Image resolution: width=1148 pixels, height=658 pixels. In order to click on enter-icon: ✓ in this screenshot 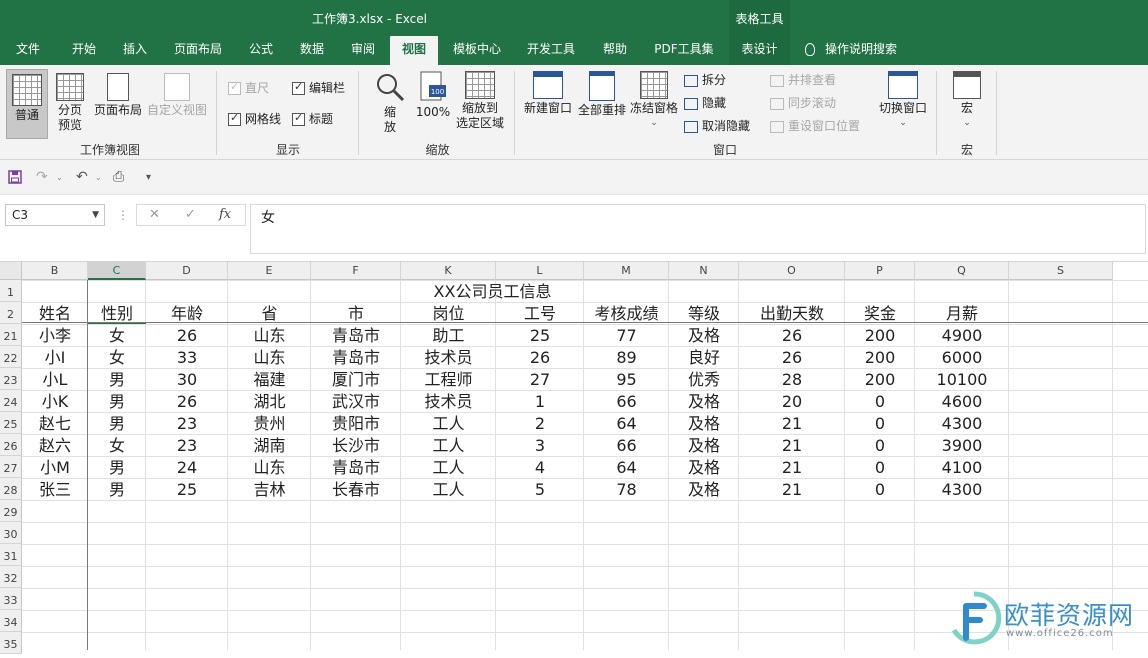, I will do `click(190, 214)`.